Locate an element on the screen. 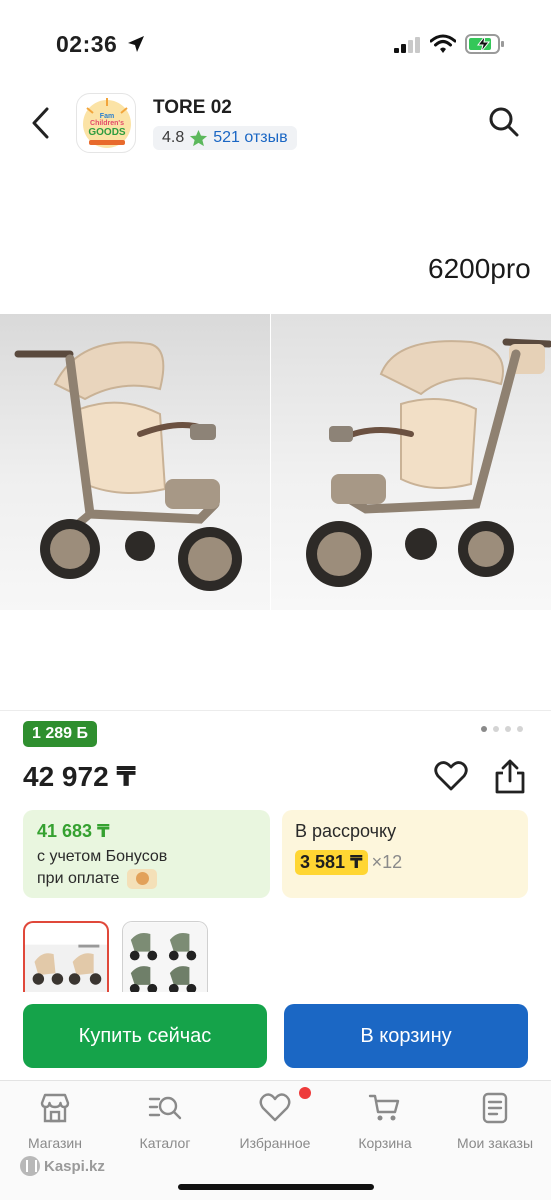  home-indicator is located at coordinates (276, 1187).